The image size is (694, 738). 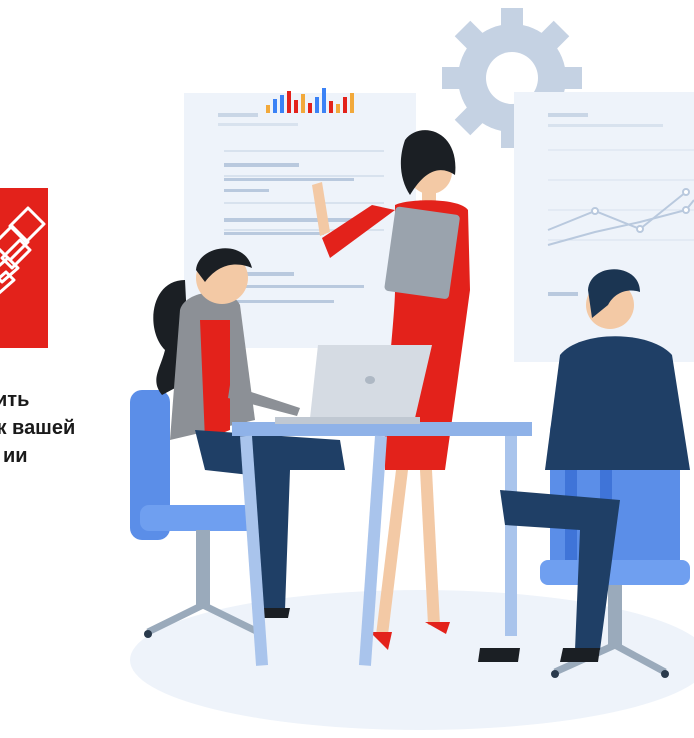 I want to click on handshake-logo-icon, so click(x=23, y=250).